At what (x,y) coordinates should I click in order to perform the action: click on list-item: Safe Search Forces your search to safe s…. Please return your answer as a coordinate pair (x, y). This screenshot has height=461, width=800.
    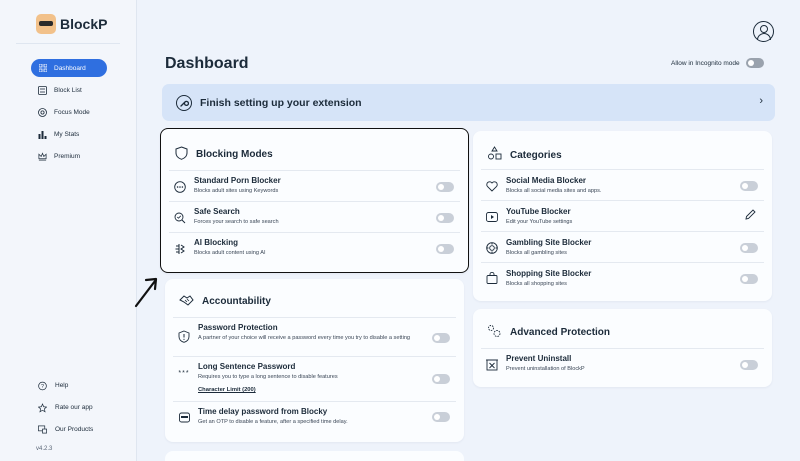
    Looking at the image, I should click on (314, 216).